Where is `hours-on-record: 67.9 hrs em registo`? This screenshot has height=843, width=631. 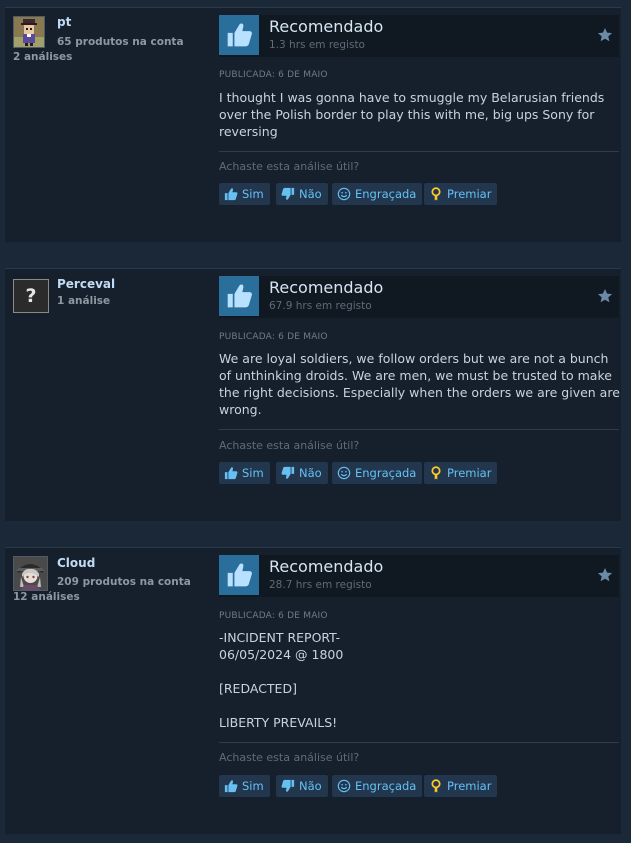 hours-on-record: 67.9 hrs em registo is located at coordinates (320, 306).